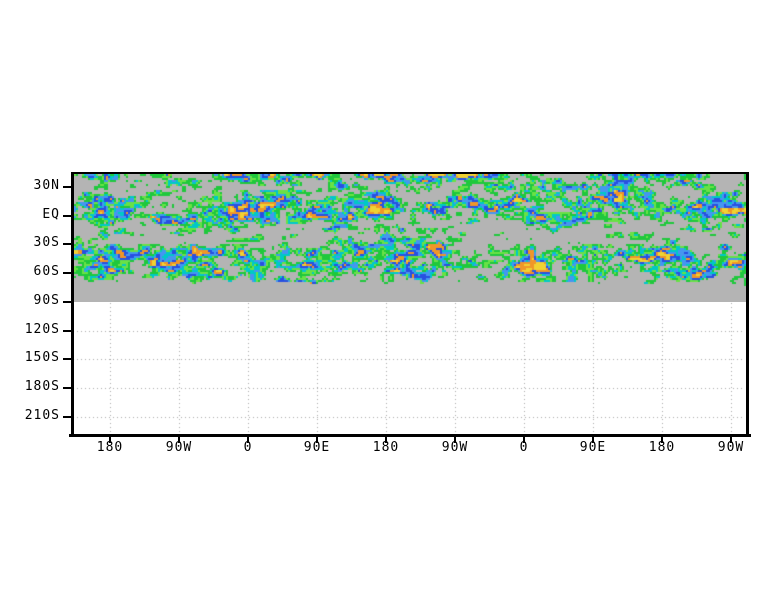 Image resolution: width=784 pixels, height=612 pixels. I want to click on y-axis-label: EQ, so click(51, 214).